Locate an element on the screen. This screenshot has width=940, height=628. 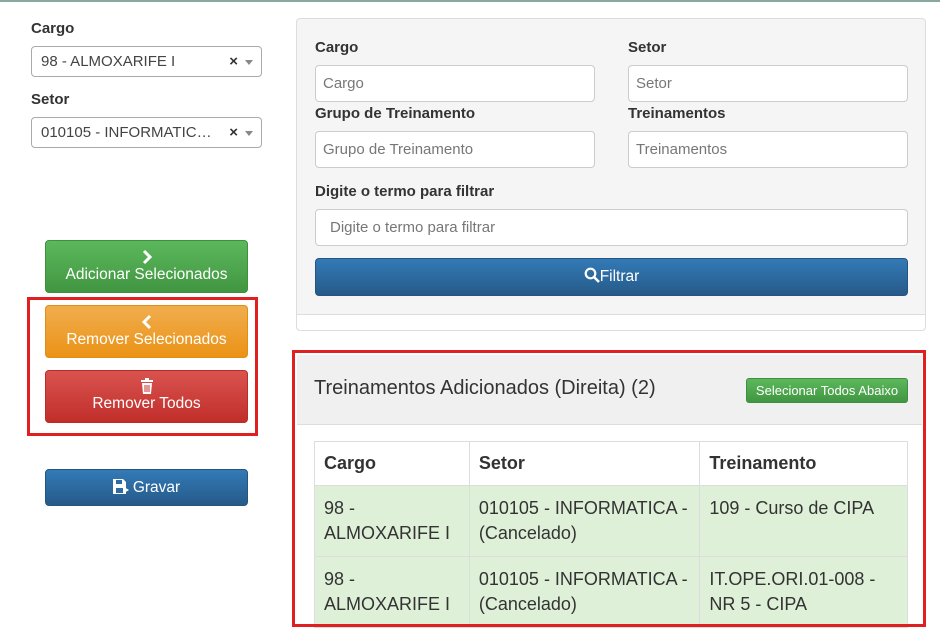
chevron-right-icon is located at coordinates (146, 257).